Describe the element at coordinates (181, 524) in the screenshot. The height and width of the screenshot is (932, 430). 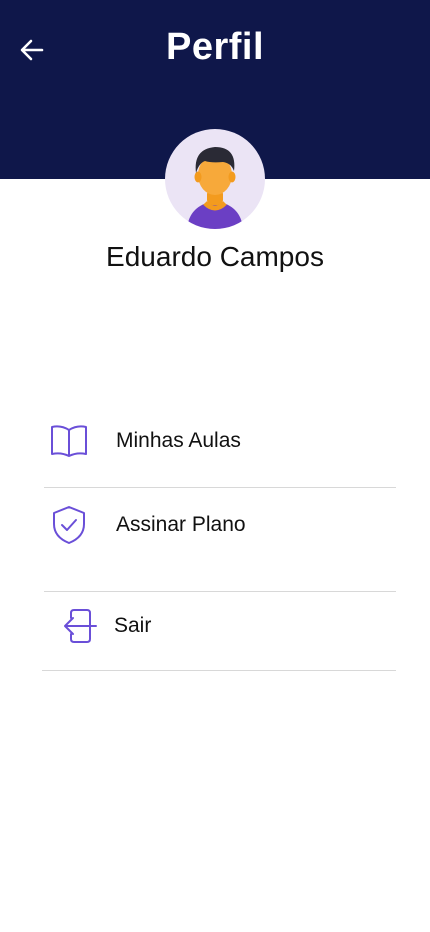
I see `menu-label-assinar-plano: Assinar Plano` at that location.